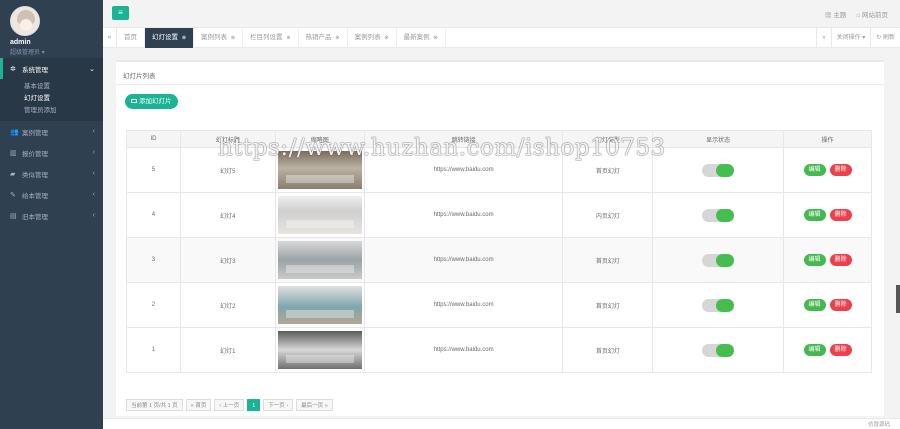 This screenshot has height=429, width=900. I want to click on tab-home: 首页, so click(131, 37).